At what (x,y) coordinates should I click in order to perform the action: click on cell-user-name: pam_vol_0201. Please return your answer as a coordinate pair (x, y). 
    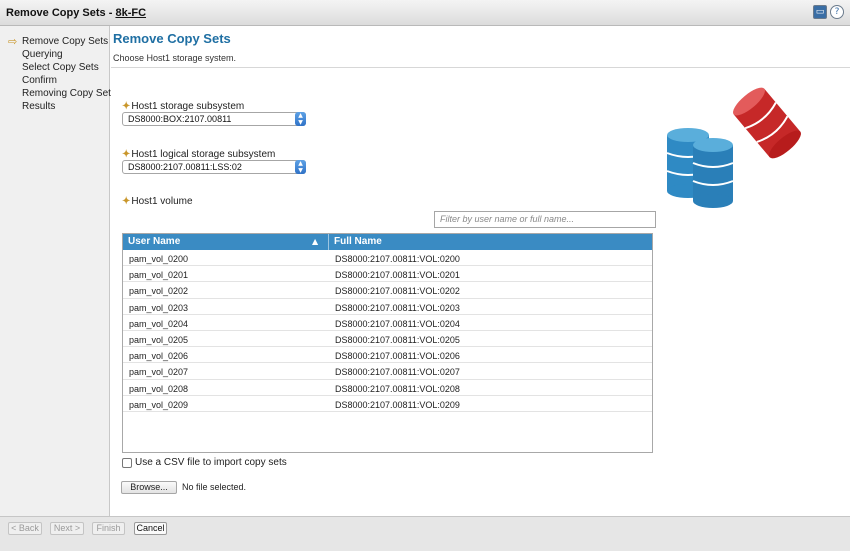
    Looking at the image, I should click on (159, 275).